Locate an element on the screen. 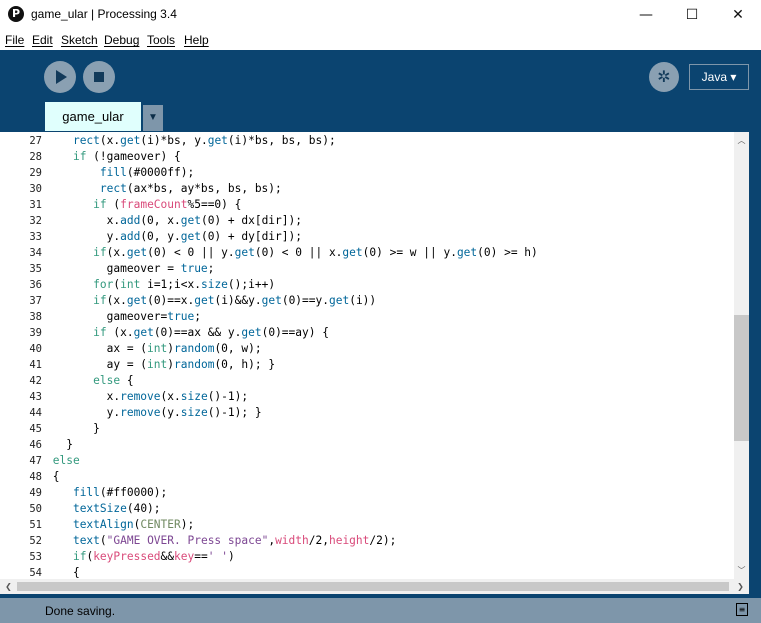  code-line: else is located at coordinates (63, 461).